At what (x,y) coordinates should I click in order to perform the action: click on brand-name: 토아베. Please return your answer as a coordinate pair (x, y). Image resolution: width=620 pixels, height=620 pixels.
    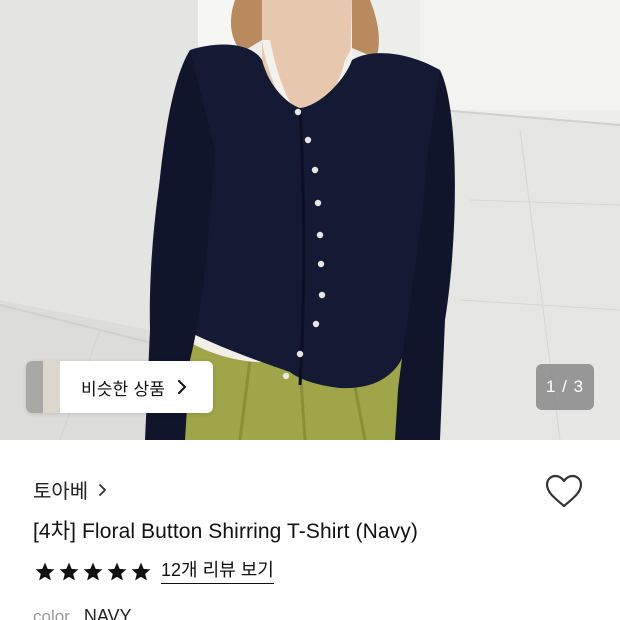
    Looking at the image, I should click on (61, 492).